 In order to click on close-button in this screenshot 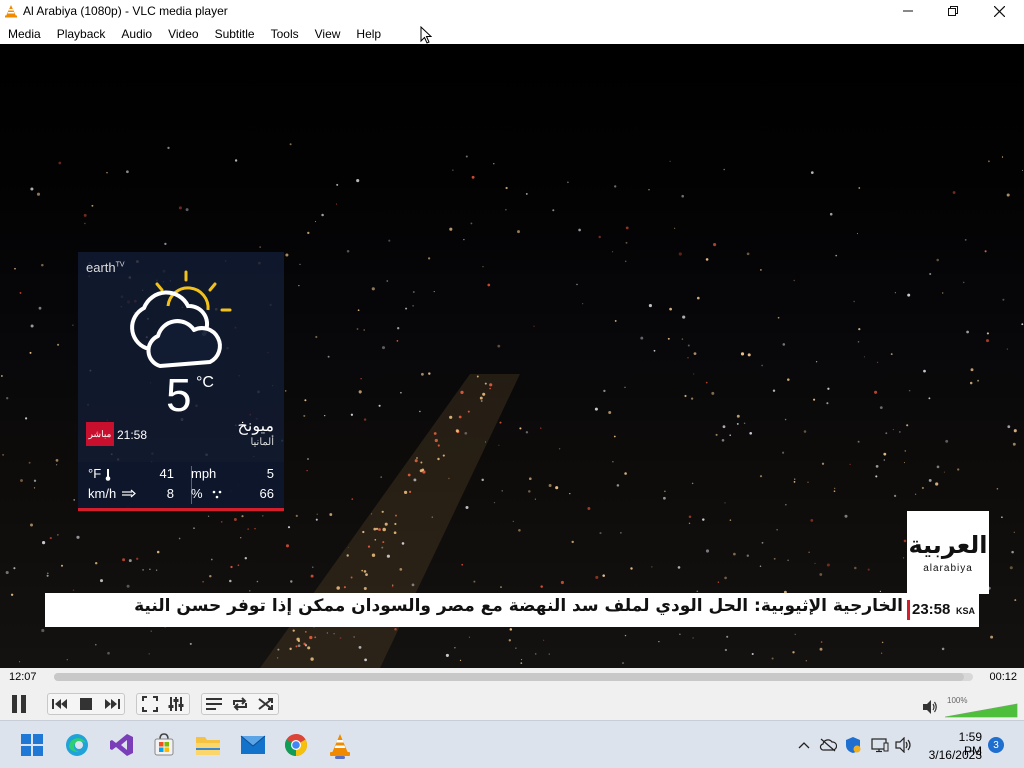, I will do `click(999, 11)`.